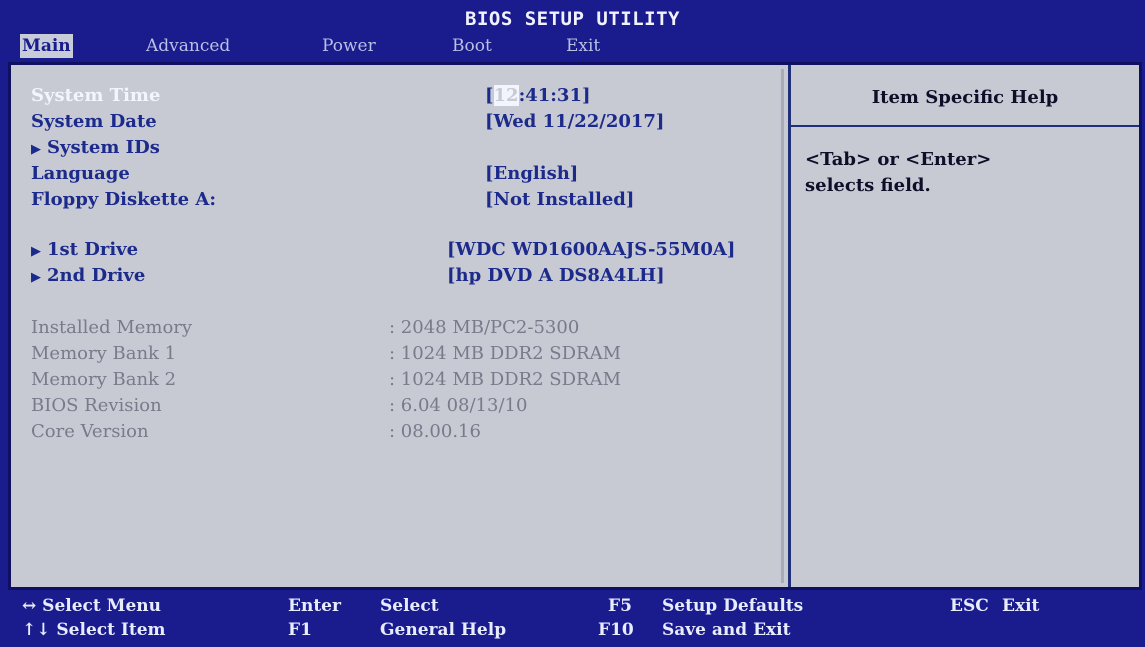 Image resolution: width=1145 pixels, height=647 pixels. What do you see at coordinates (104, 379) in the screenshot?
I see `info-memory-bank-2: Memory Bank 2` at bounding box center [104, 379].